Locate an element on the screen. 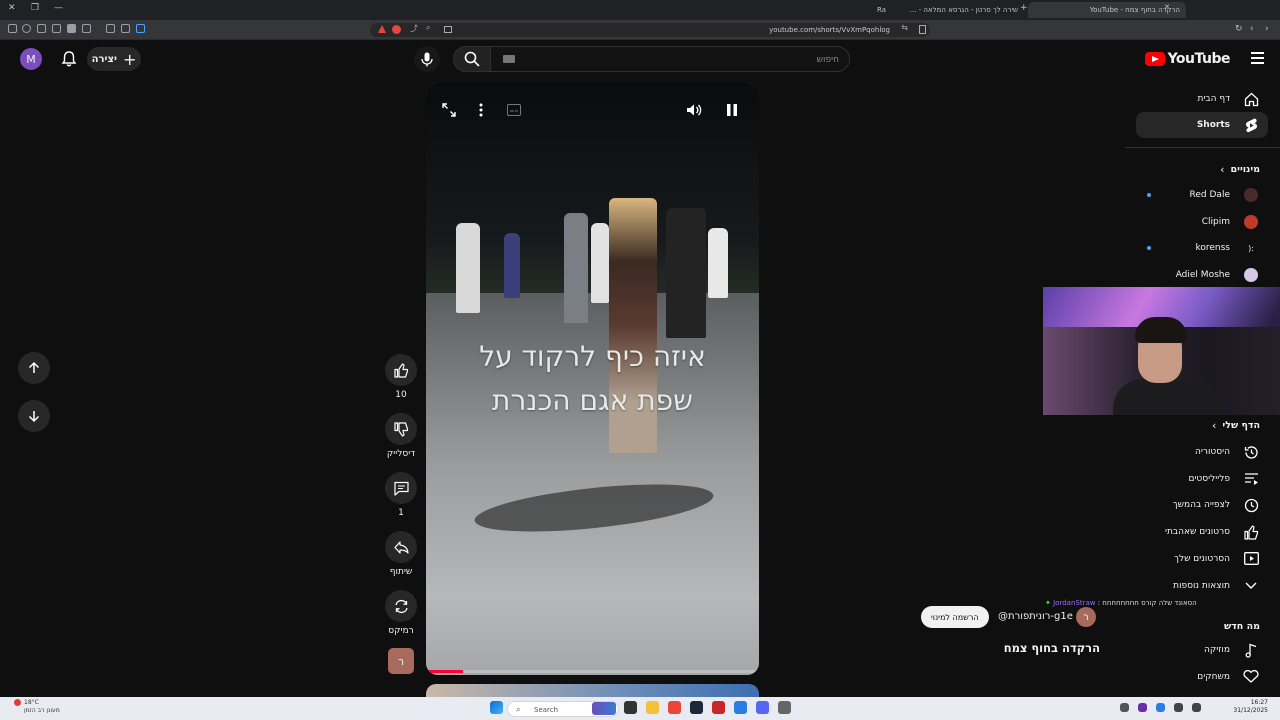  sidebar-you-heading: הדף שלי › is located at coordinates (1236, 425).